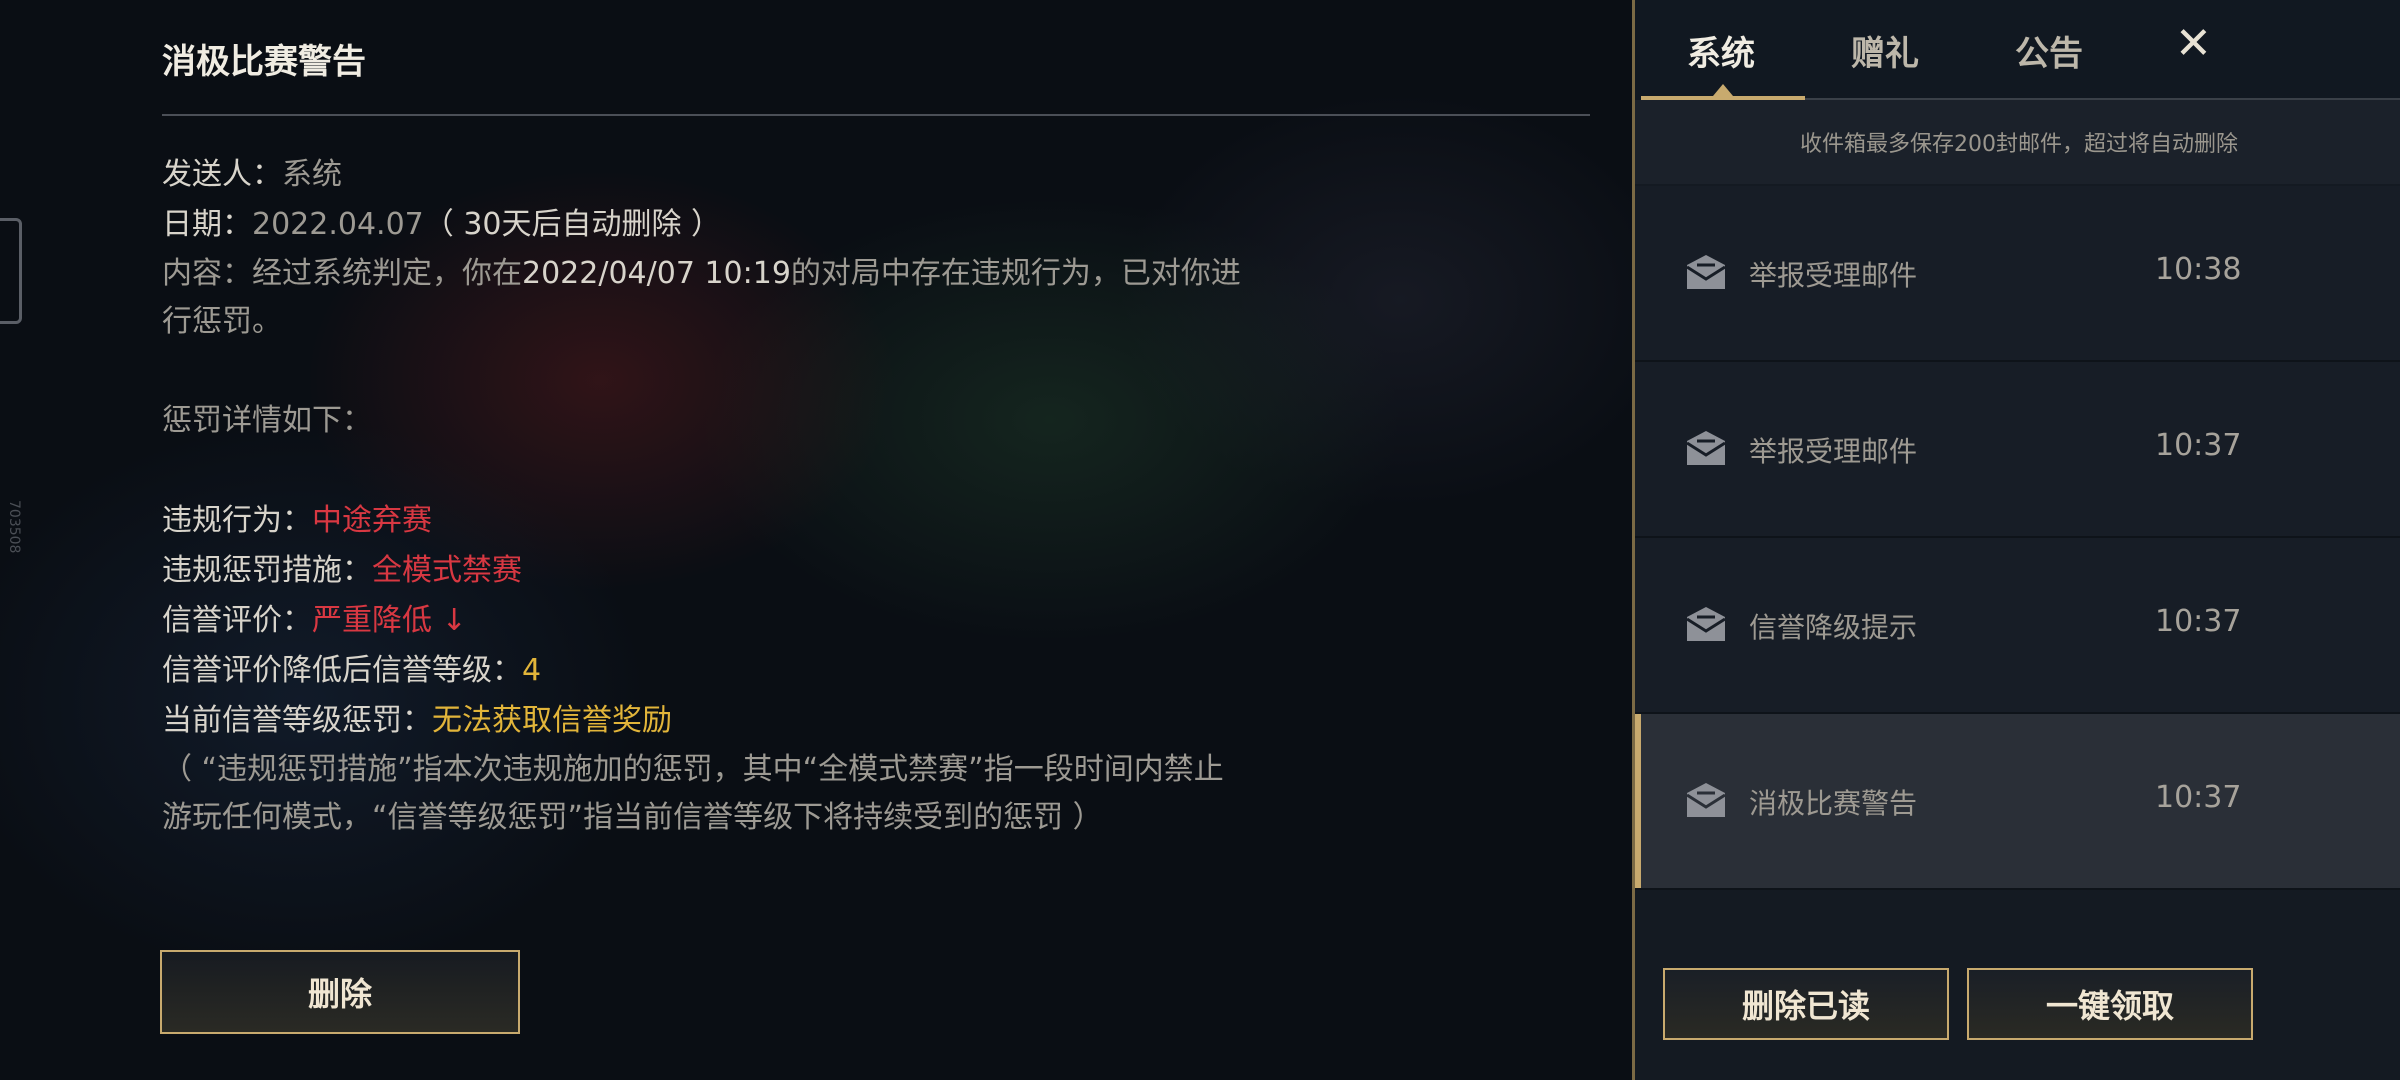 The image size is (2400, 1080). I want to click on date-row: 日期：2022.04.07（ 30天后自动删除 ）, so click(712, 225).